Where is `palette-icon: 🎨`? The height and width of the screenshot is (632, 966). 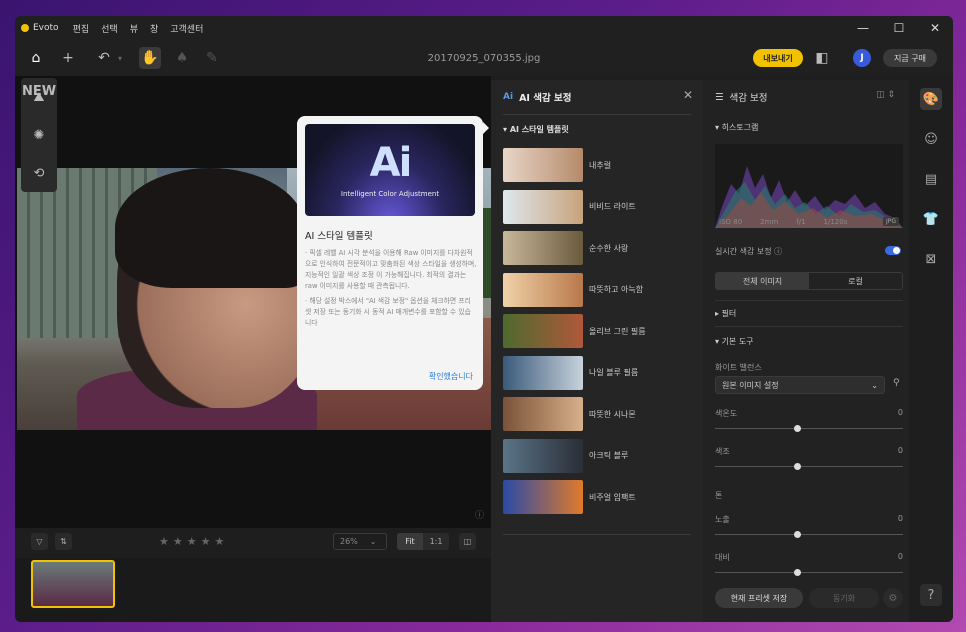
palette-icon: 🎨 is located at coordinates (931, 99).